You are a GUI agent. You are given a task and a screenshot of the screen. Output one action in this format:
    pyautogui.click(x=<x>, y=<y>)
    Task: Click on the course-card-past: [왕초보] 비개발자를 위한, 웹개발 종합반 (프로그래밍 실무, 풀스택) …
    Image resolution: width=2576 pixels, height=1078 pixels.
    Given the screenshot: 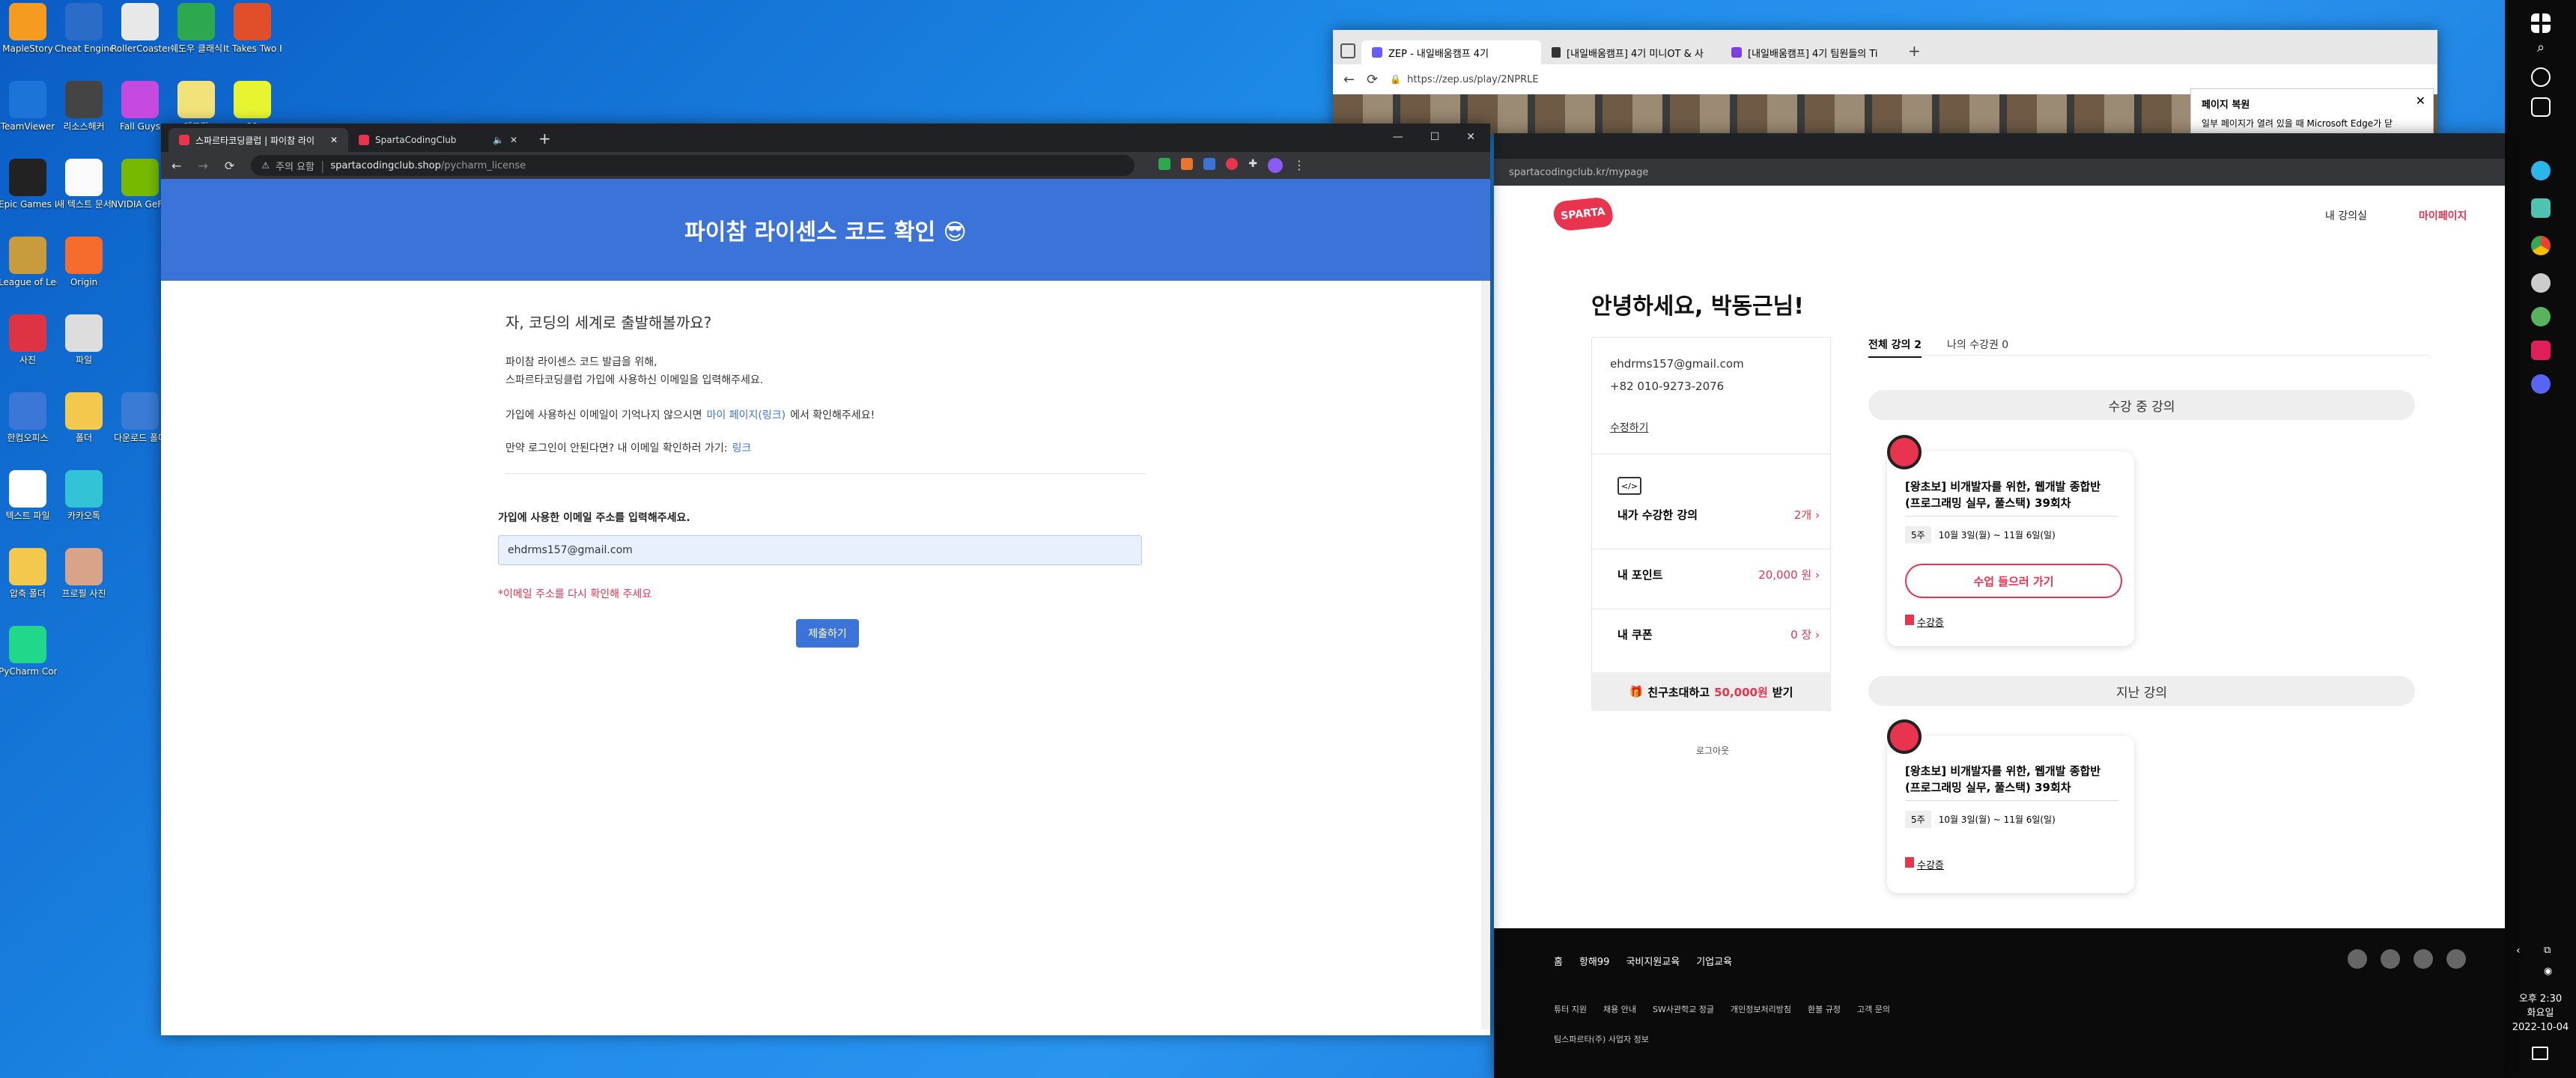 What is the action you would take?
    pyautogui.click(x=2010, y=806)
    